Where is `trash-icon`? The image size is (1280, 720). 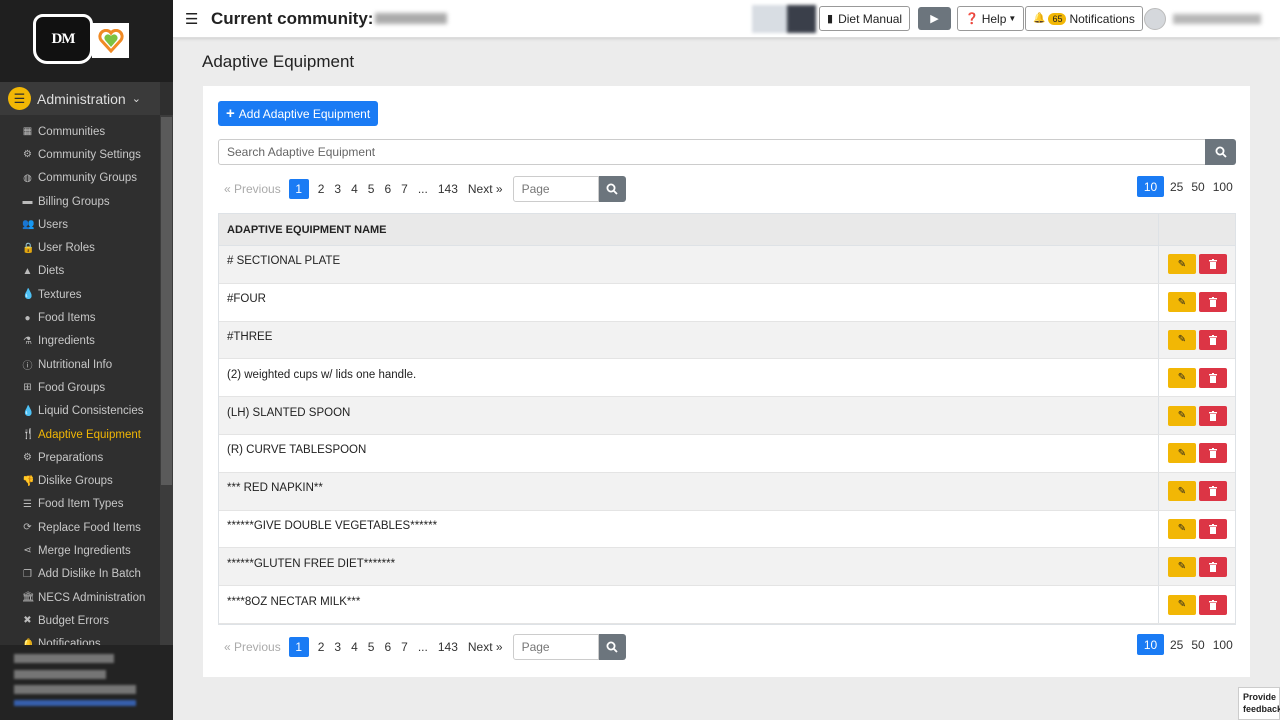 trash-icon is located at coordinates (1213, 528).